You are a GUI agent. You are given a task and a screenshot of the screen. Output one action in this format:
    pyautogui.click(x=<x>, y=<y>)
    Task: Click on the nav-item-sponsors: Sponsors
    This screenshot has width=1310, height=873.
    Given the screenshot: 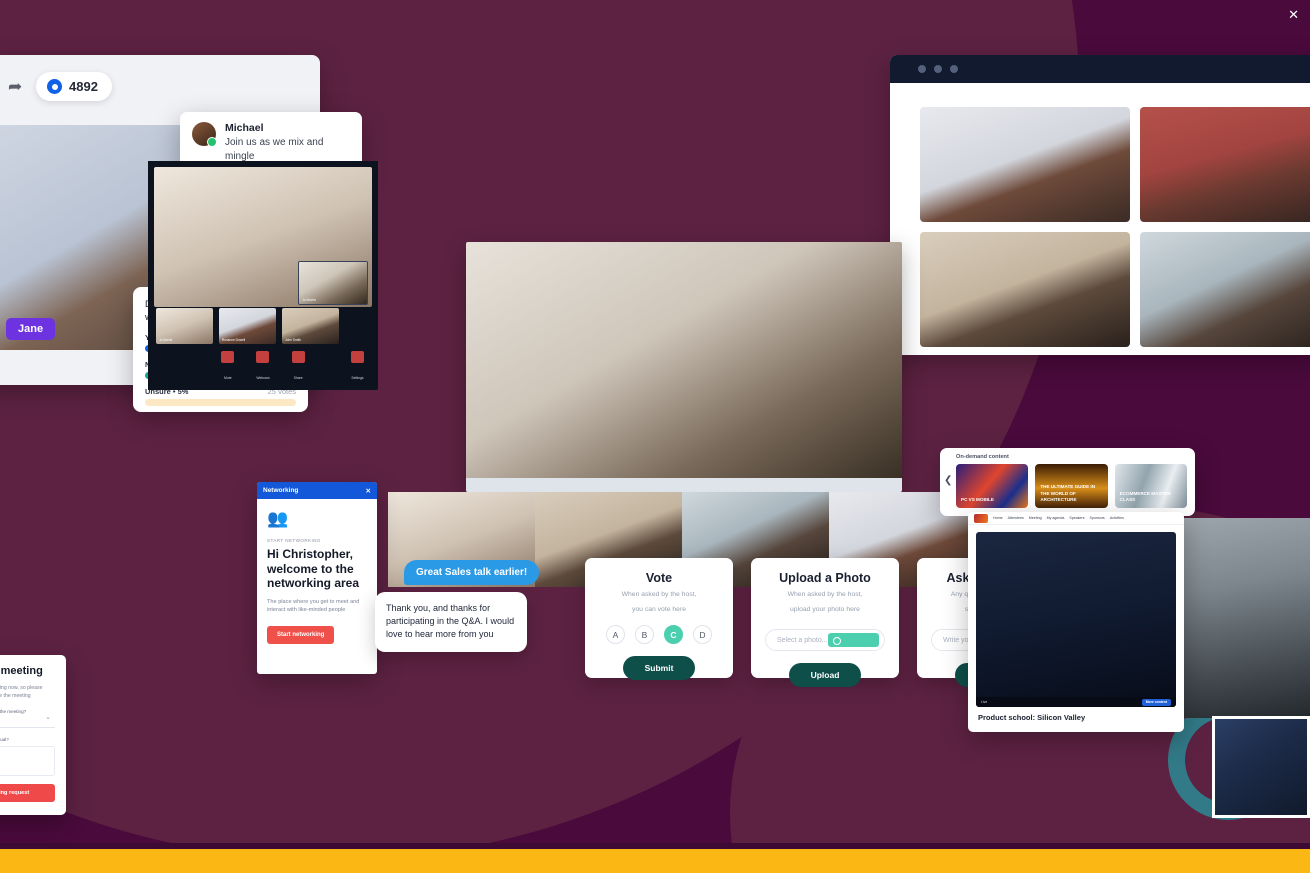 What is the action you would take?
    pyautogui.click(x=1097, y=518)
    